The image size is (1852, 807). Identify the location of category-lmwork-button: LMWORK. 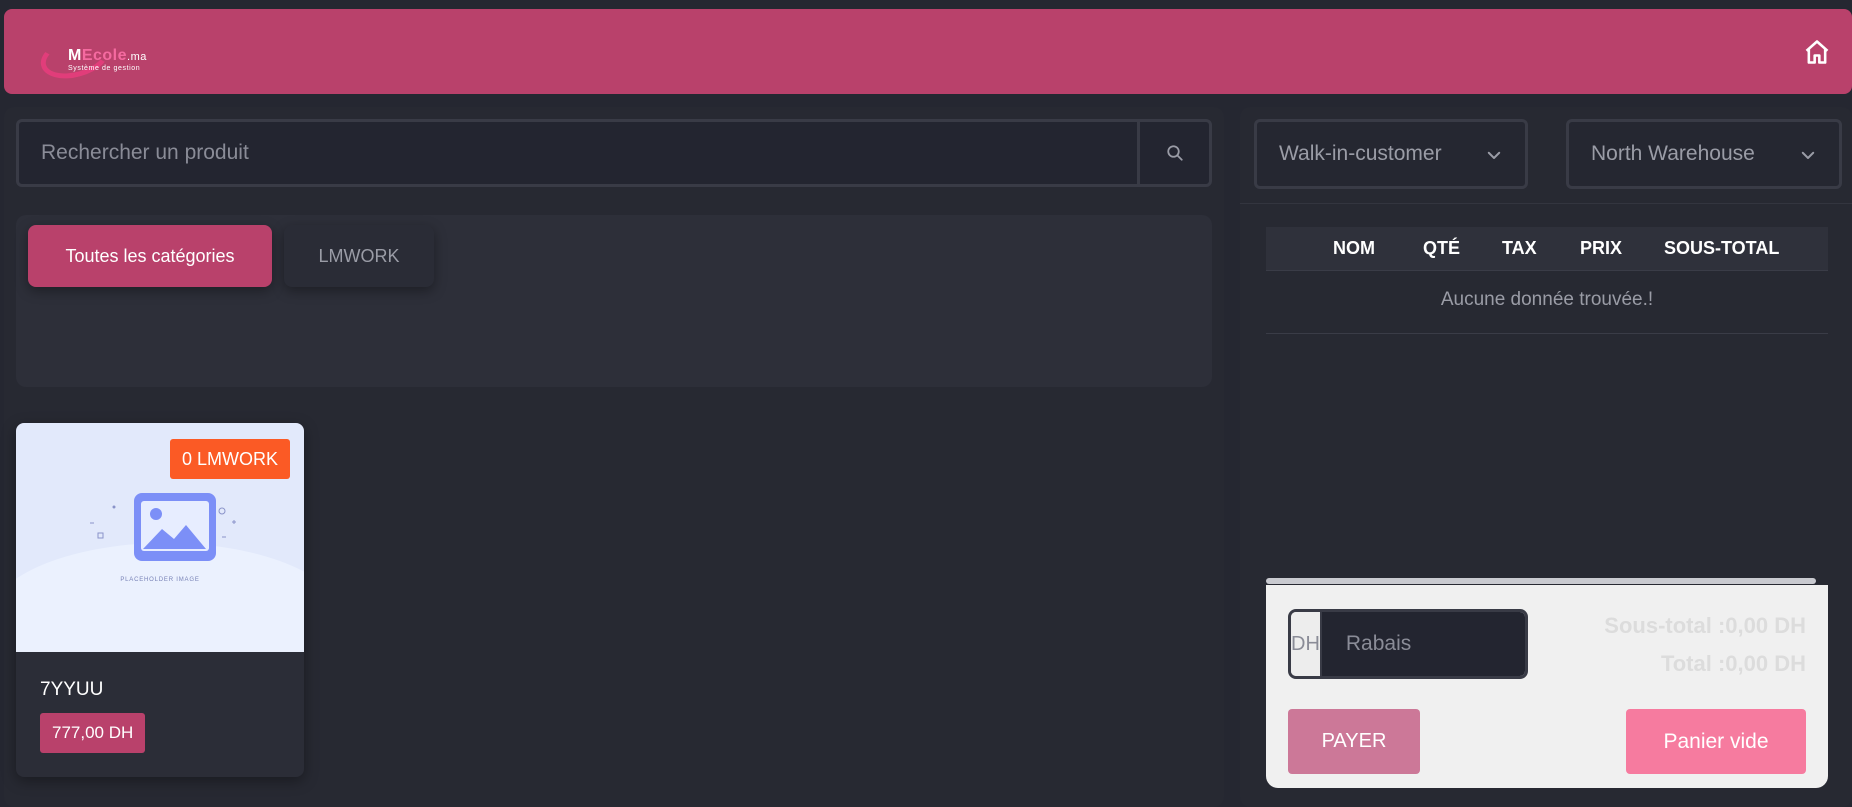
(359, 256).